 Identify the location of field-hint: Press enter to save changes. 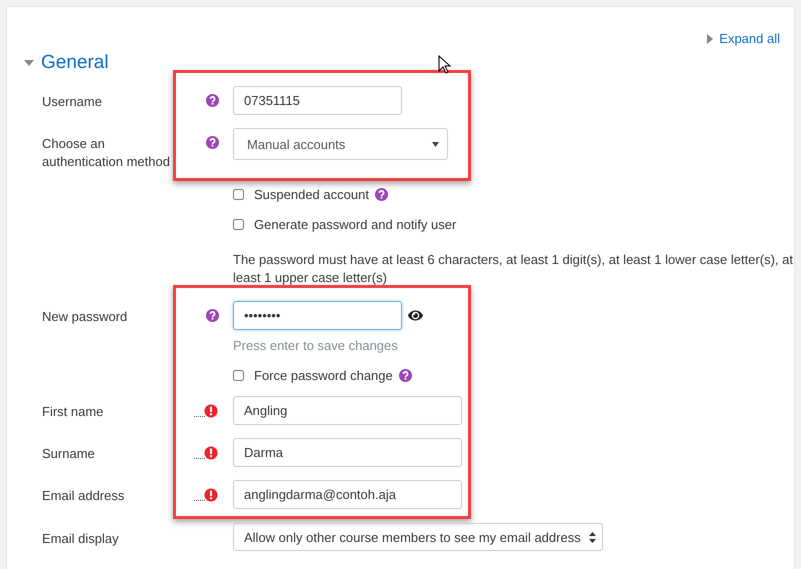
(316, 345).